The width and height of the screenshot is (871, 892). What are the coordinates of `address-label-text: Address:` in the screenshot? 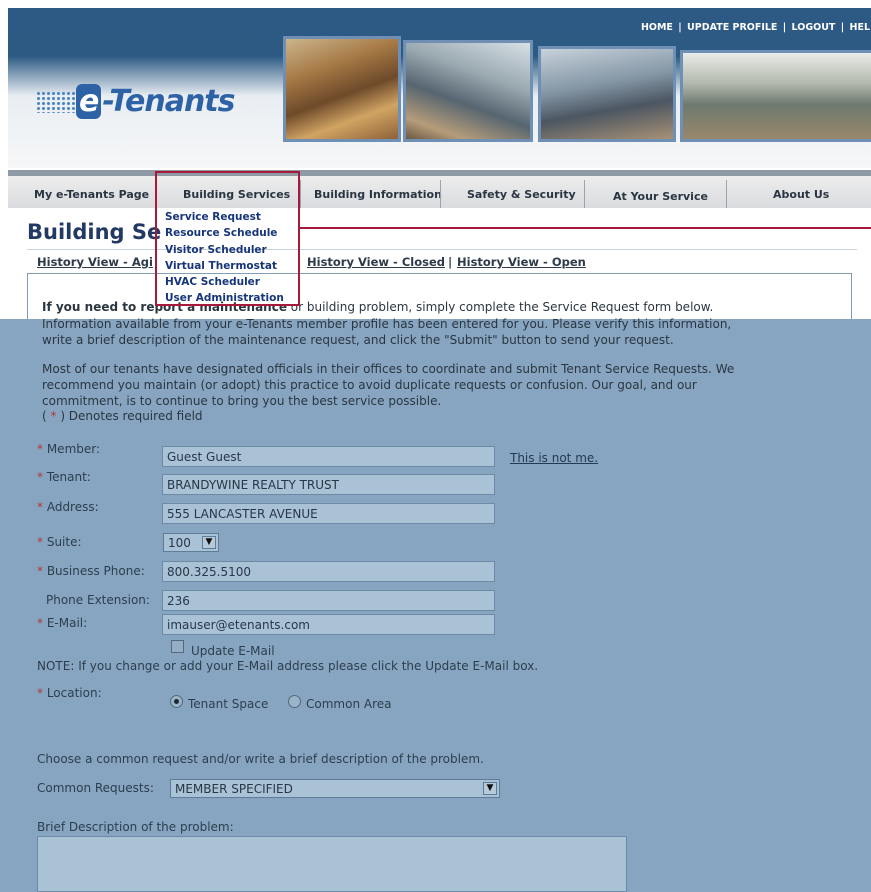 It's located at (72, 507).